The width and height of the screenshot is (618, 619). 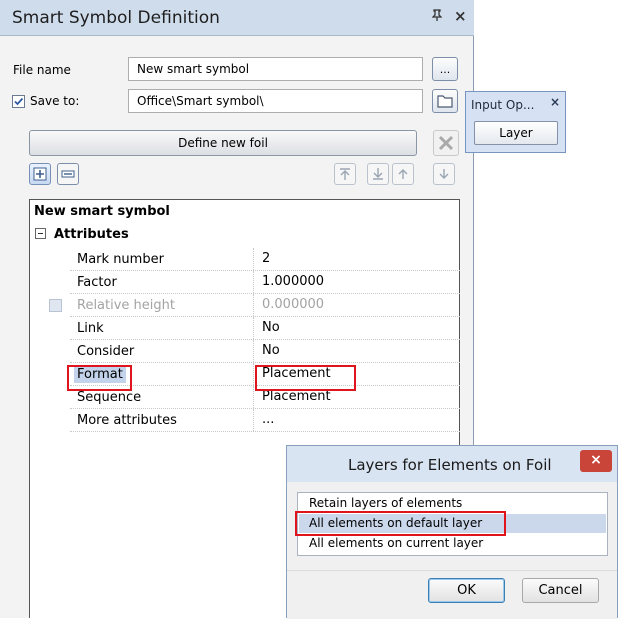 I want to click on property-row-relative-height: Relative height 0.000000, so click(x=254, y=305).